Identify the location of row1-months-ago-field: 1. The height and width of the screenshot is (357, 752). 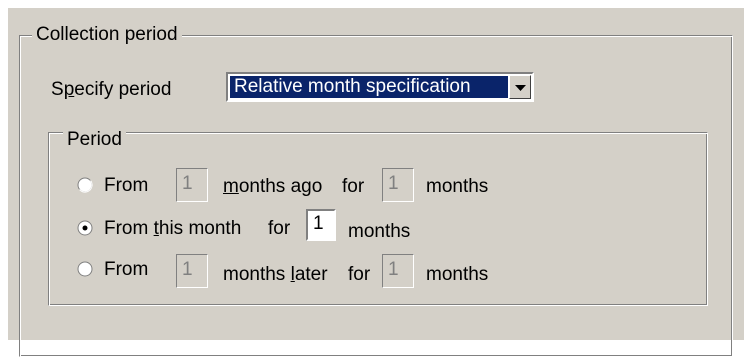
(192, 185).